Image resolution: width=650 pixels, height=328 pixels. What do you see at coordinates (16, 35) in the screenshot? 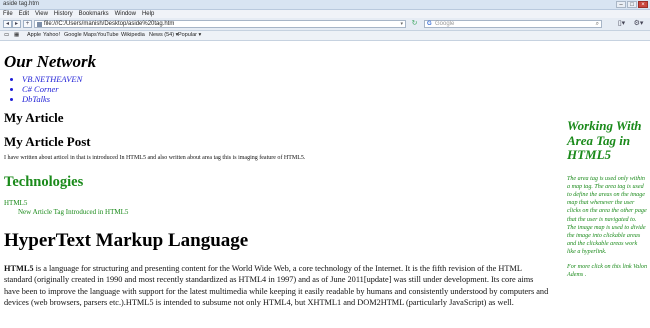
I see `top-sites-grid-icon: ▦` at bounding box center [16, 35].